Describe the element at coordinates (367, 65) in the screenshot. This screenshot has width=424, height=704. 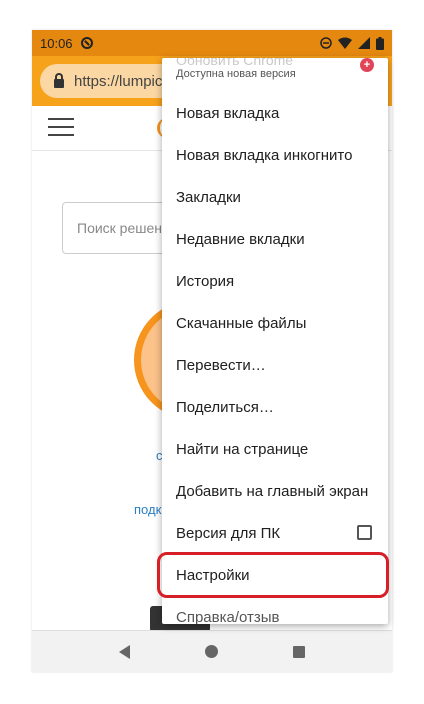
I see `update-badge-icon: +` at that location.